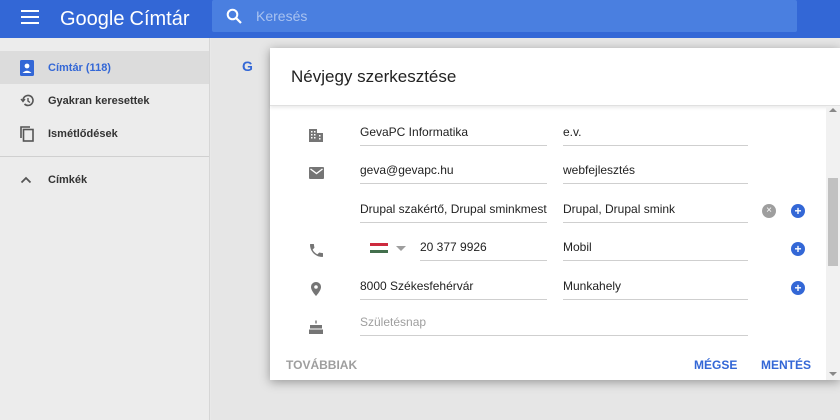 This screenshot has height=420, width=840. Describe the element at coordinates (453, 211) in the screenshot. I see `custom-field-value: Drupal szakértő, Drupal sminkmester` at that location.